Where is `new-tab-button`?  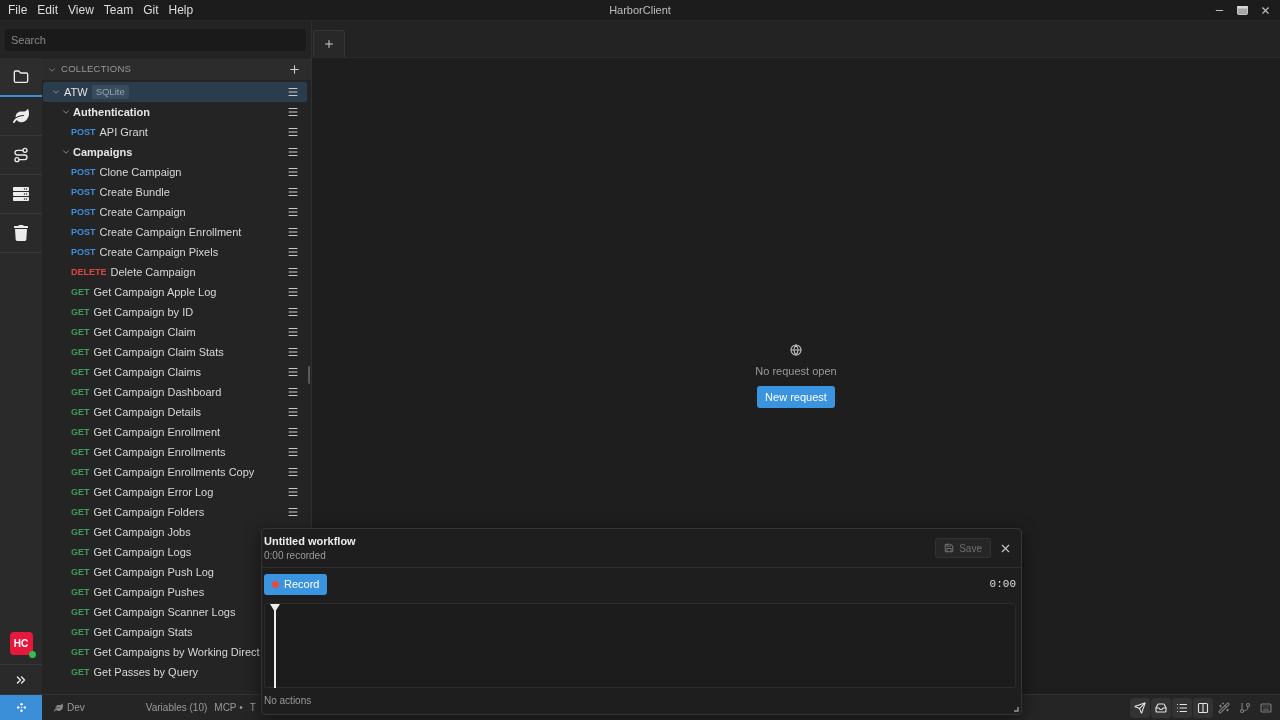
new-tab-button is located at coordinates (329, 43).